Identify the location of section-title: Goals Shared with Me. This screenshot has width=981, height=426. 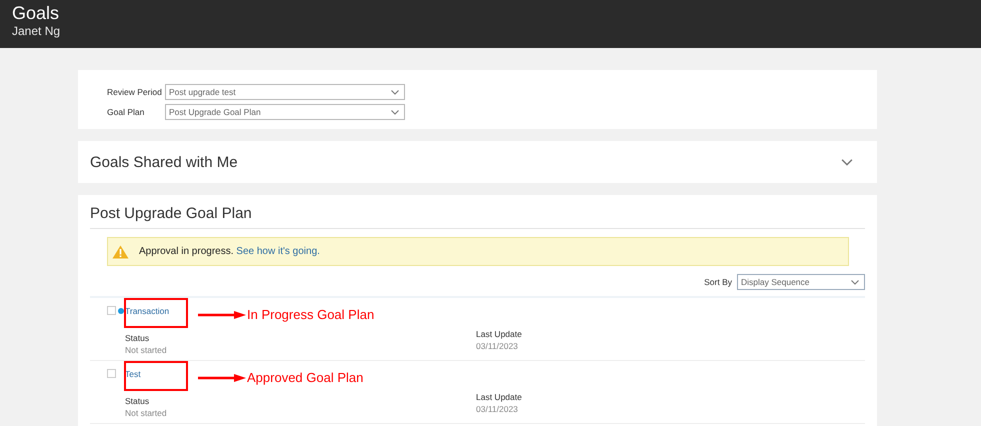
(164, 162).